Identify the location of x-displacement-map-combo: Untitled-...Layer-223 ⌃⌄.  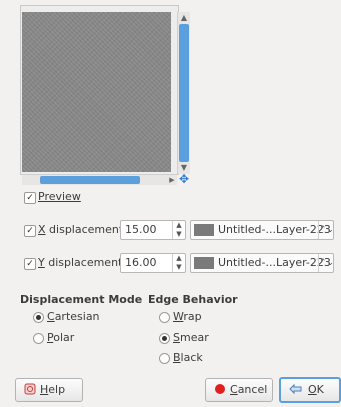
(262, 230).